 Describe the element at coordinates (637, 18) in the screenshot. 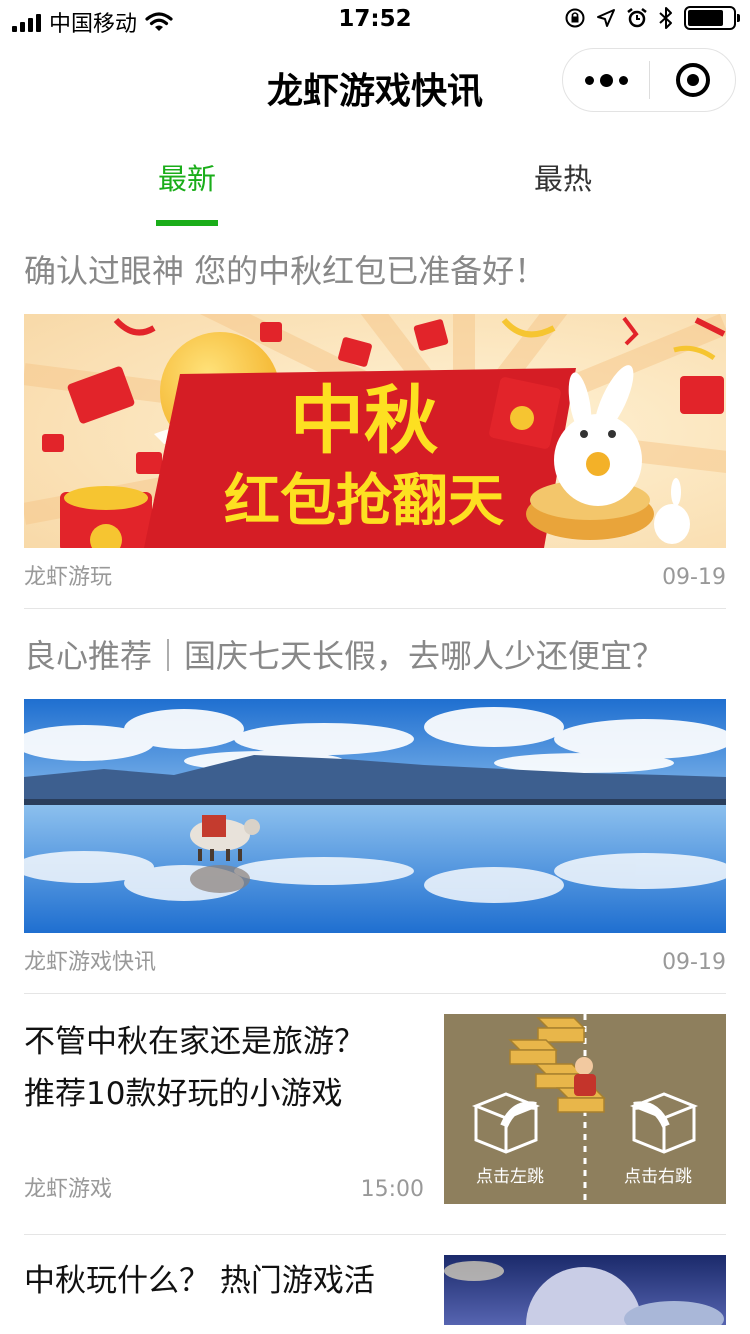

I see `alarm-icon` at that location.